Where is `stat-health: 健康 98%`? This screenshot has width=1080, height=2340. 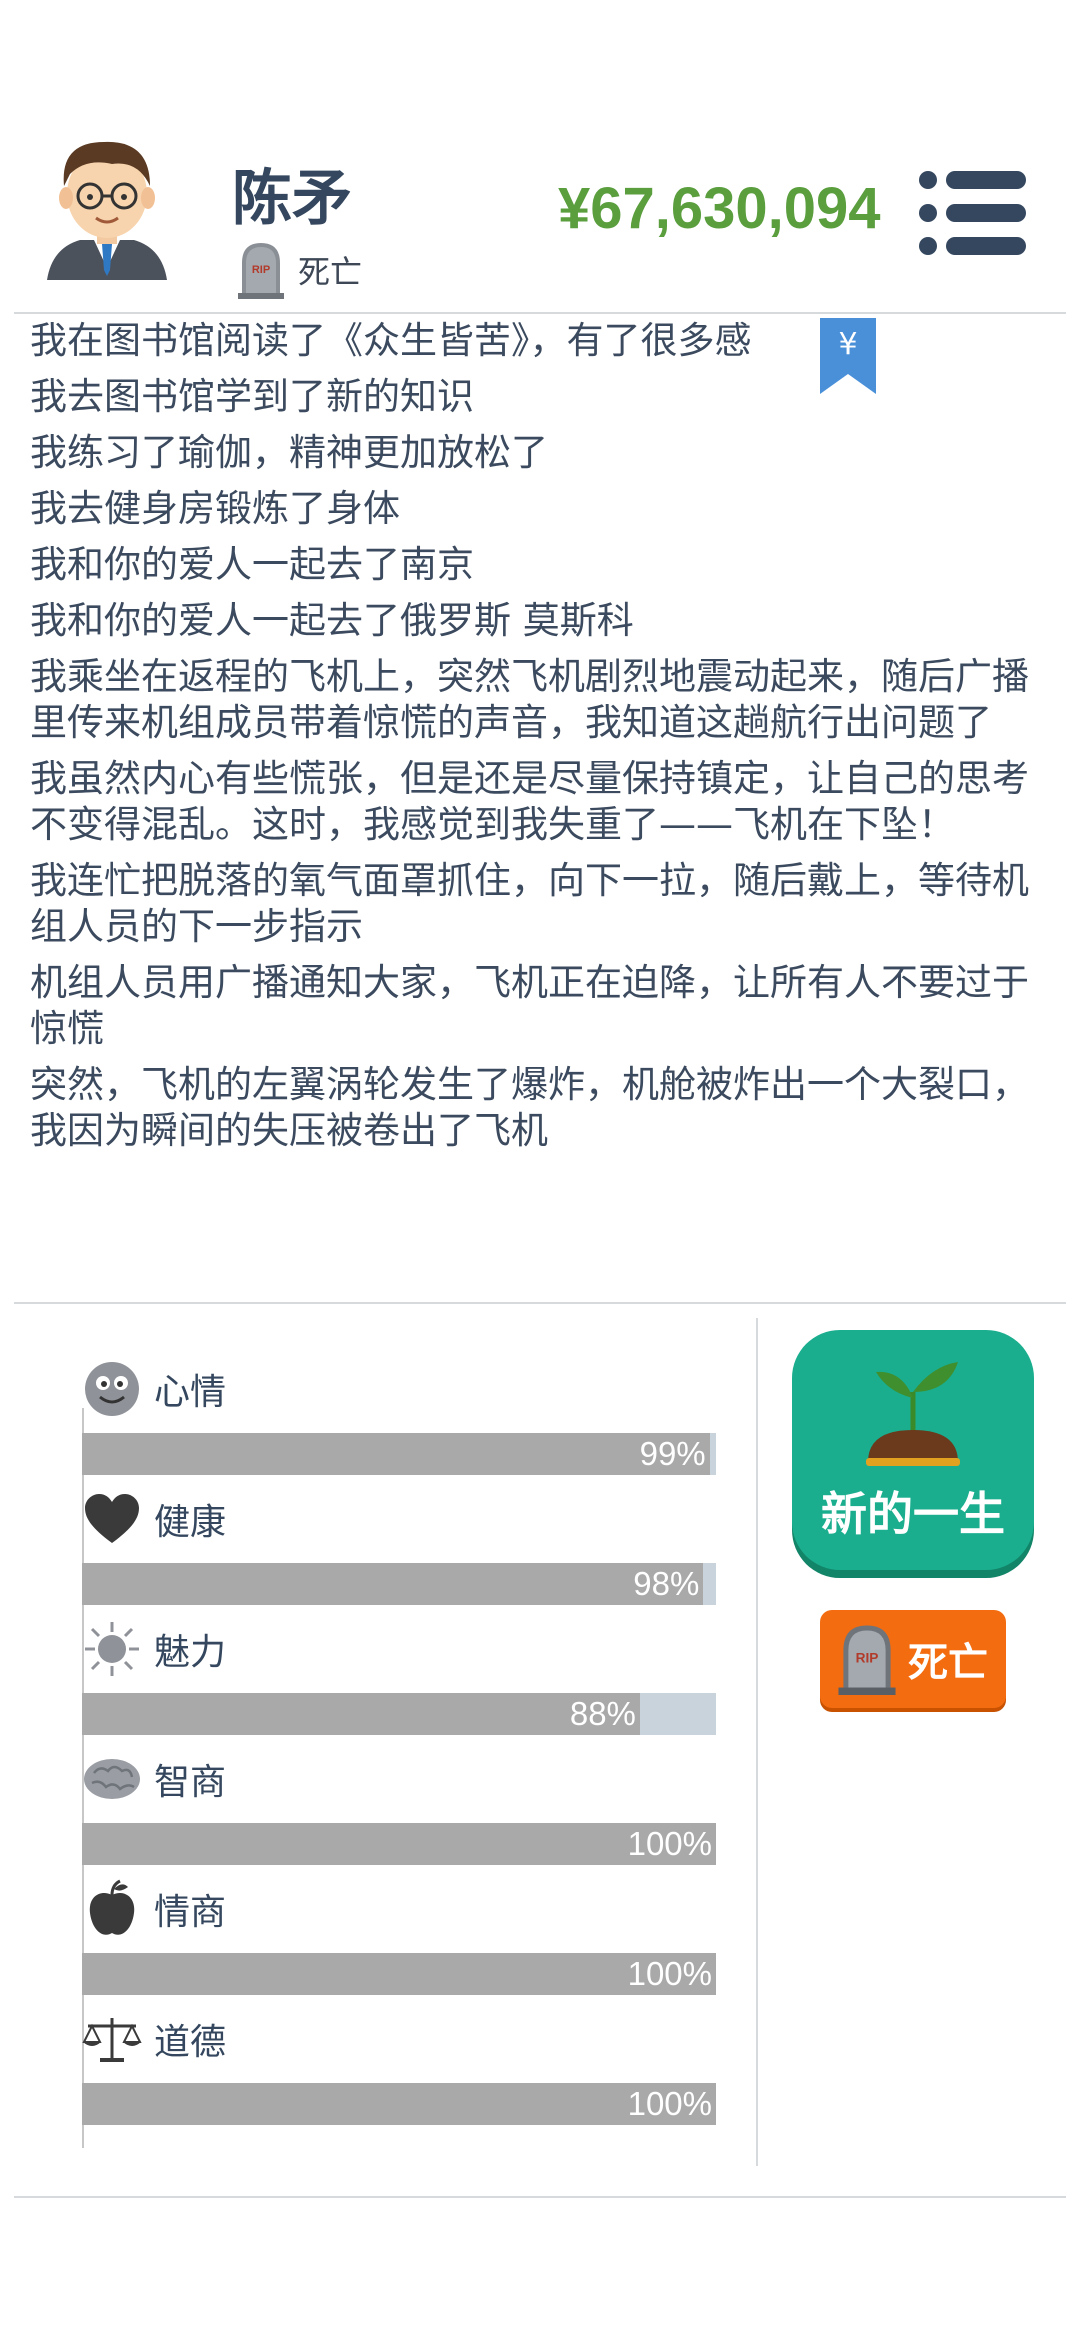 stat-health: 健康 98% is located at coordinates (402, 1540).